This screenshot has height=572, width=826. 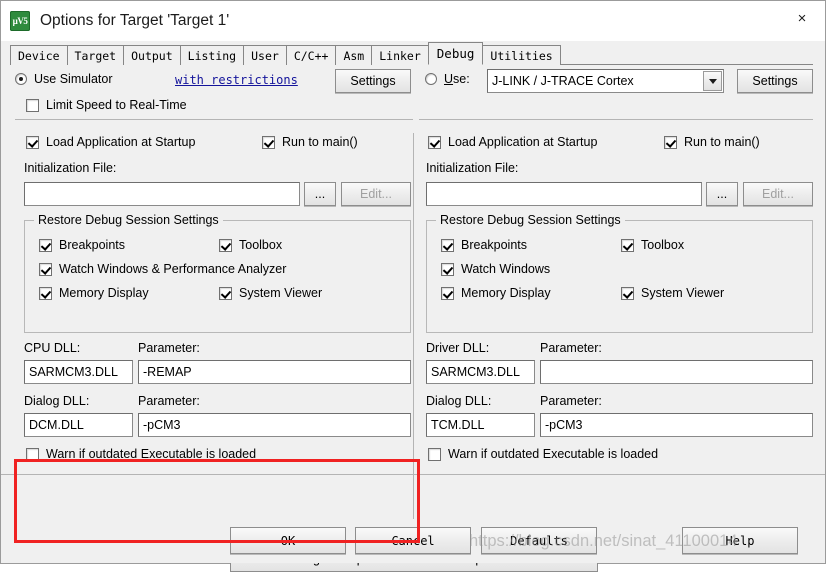 I want to click on restore-watch-windows-checkbox-left: Watch Windows & Performance Analyzer, so click(x=162, y=269).